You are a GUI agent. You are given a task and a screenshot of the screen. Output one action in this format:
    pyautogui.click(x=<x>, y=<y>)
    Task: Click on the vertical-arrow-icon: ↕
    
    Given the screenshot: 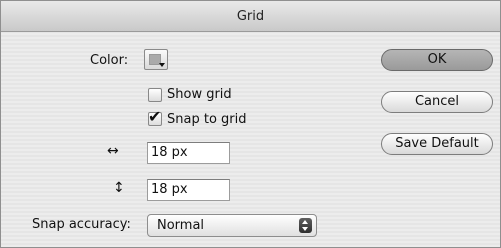 What is the action you would take?
    pyautogui.click(x=119, y=188)
    